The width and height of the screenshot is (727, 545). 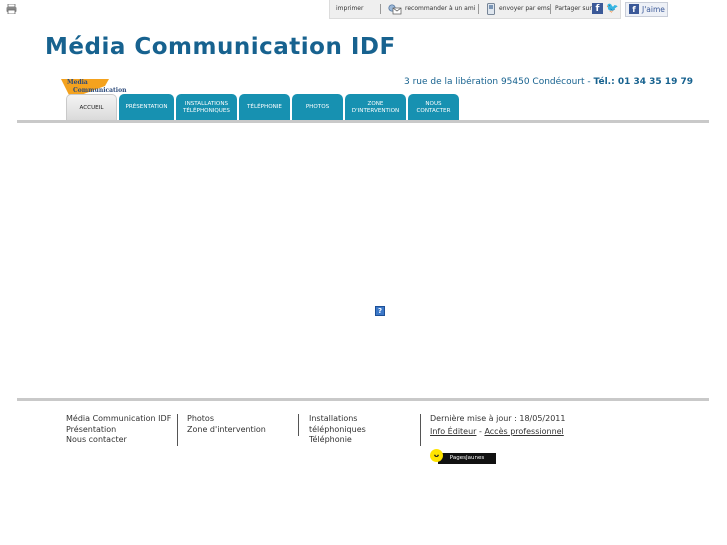 I want to click on tab-nous-contacter: NOUS CONTACTER, so click(x=433, y=107).